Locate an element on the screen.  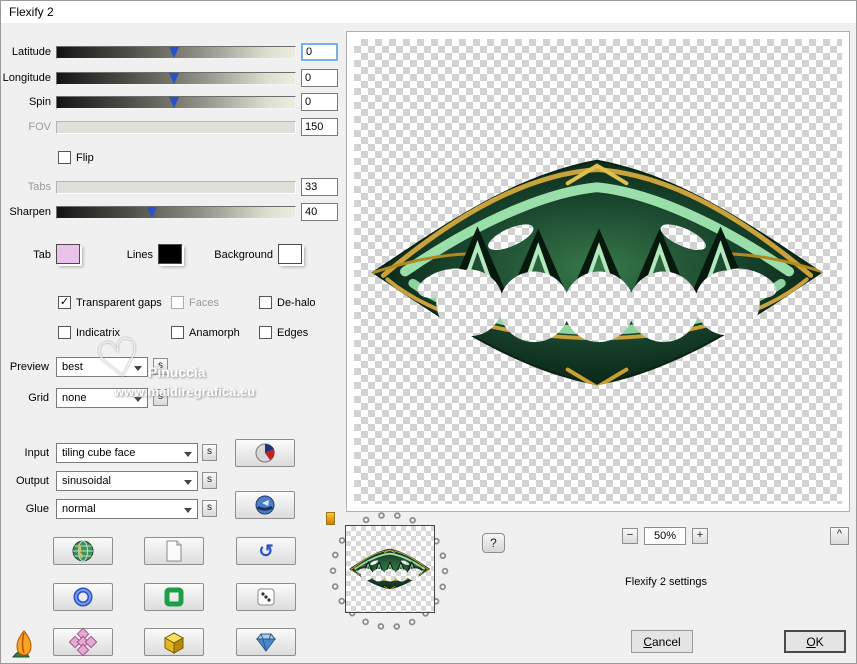
ok-initial: O is located at coordinates (811, 642).